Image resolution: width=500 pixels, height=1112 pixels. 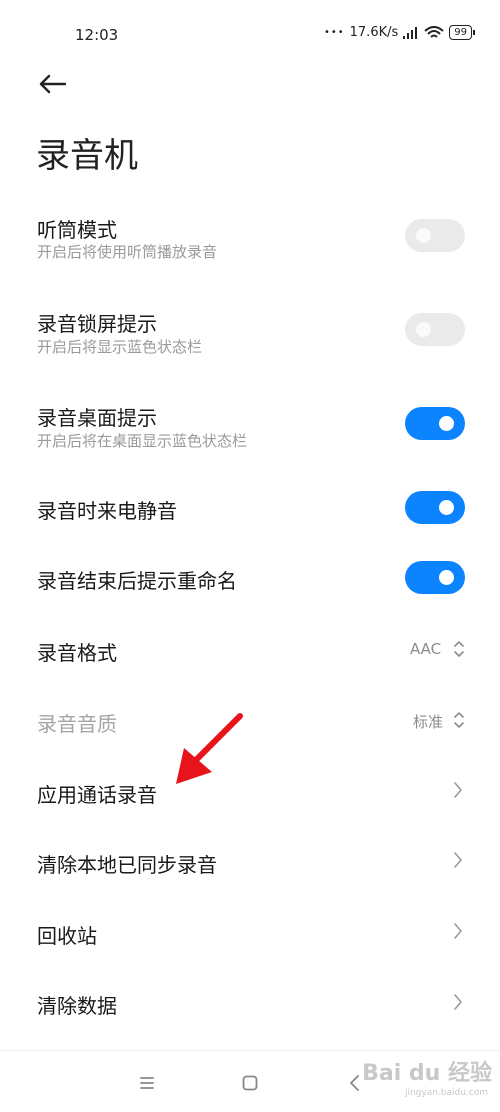 I want to click on setting-recycle-bin: 回收站, so click(x=250, y=930).